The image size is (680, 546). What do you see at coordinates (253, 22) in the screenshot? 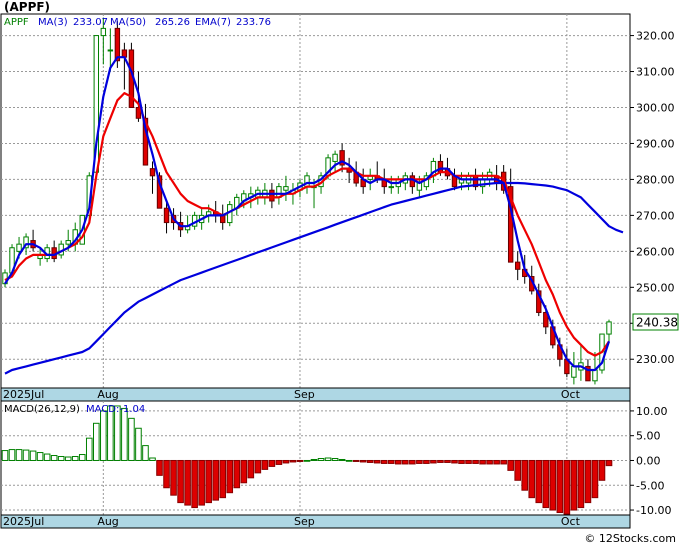
I see `price-legend-item: 233.76` at bounding box center [253, 22].